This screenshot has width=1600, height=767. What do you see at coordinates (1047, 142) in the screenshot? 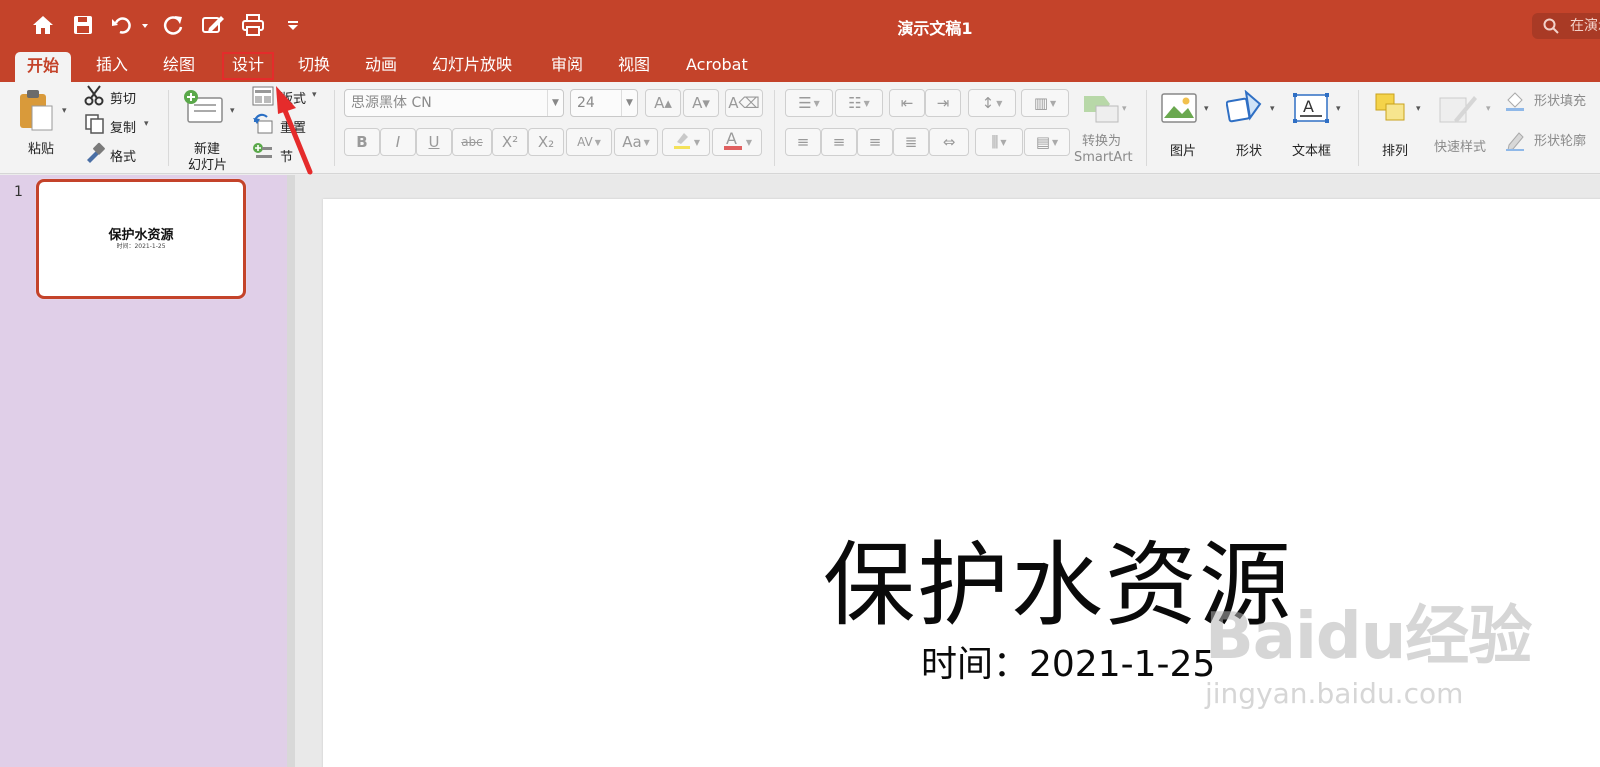
I see `align-text-button: ▤ ▼` at bounding box center [1047, 142].